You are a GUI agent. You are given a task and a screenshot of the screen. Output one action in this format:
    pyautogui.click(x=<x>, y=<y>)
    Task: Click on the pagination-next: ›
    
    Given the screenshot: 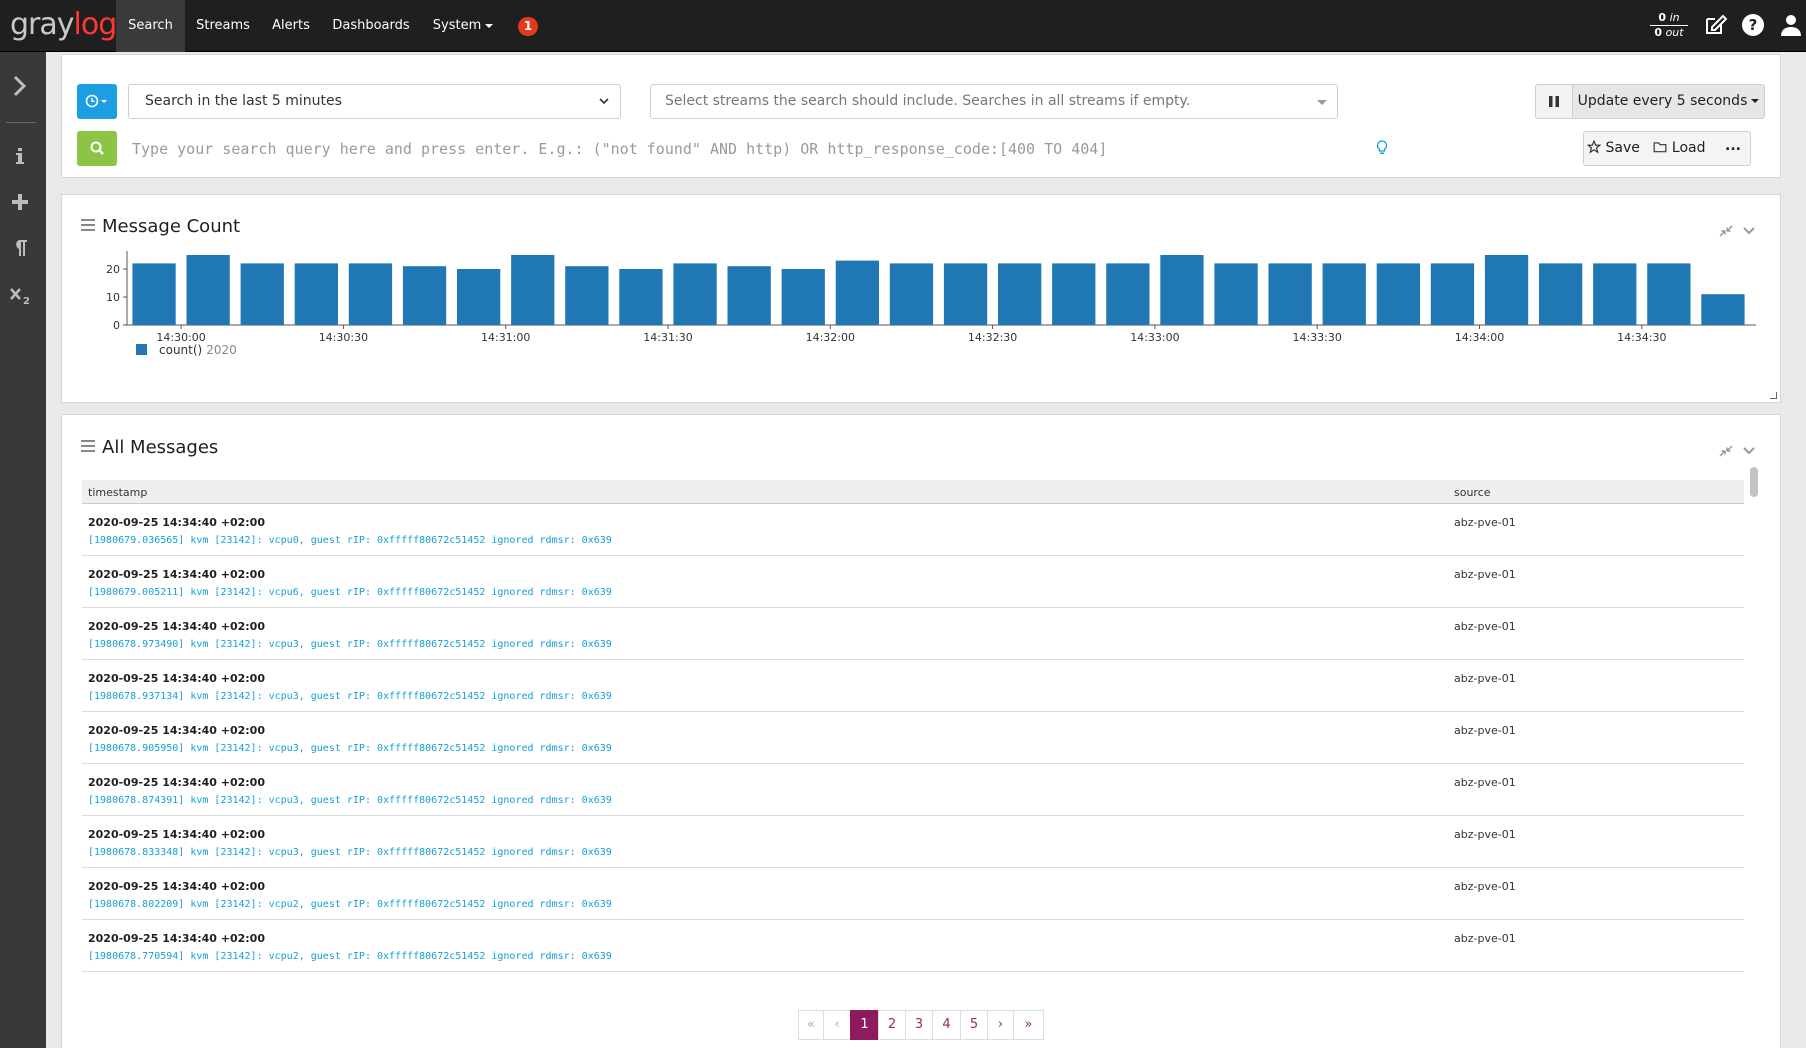 What is the action you would take?
    pyautogui.click(x=1000, y=1025)
    